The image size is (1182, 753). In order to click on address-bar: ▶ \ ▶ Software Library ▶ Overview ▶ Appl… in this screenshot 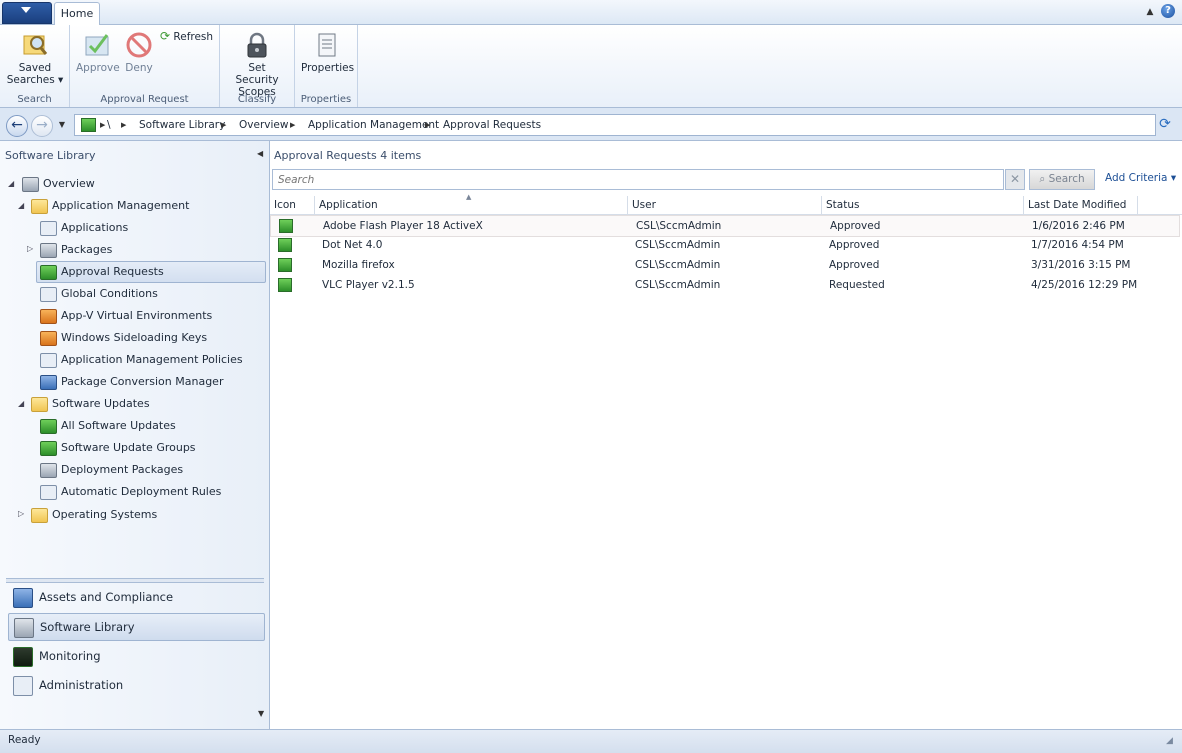, I will do `click(615, 125)`.